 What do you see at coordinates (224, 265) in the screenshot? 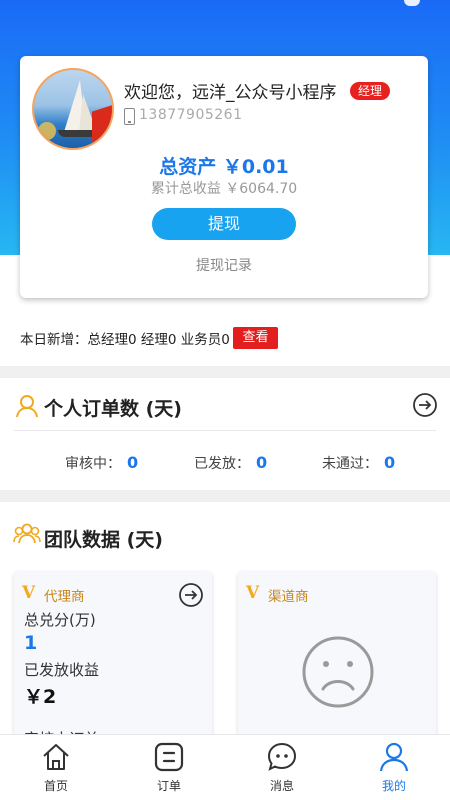
I see `withdraw-record-link: 提现记录` at bounding box center [224, 265].